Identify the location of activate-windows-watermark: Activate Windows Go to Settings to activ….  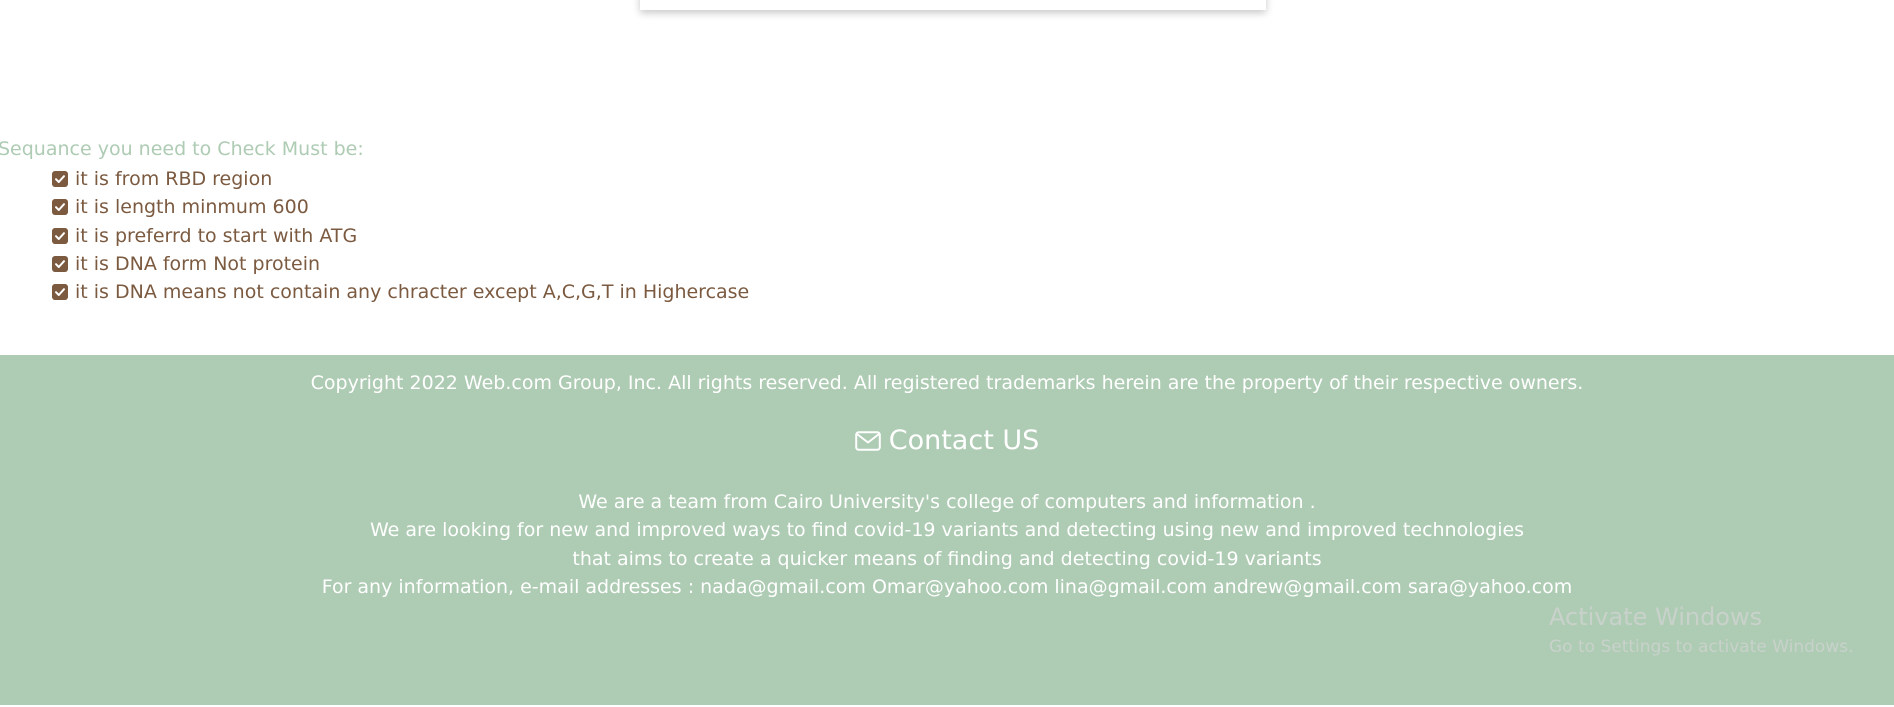
(1701, 631).